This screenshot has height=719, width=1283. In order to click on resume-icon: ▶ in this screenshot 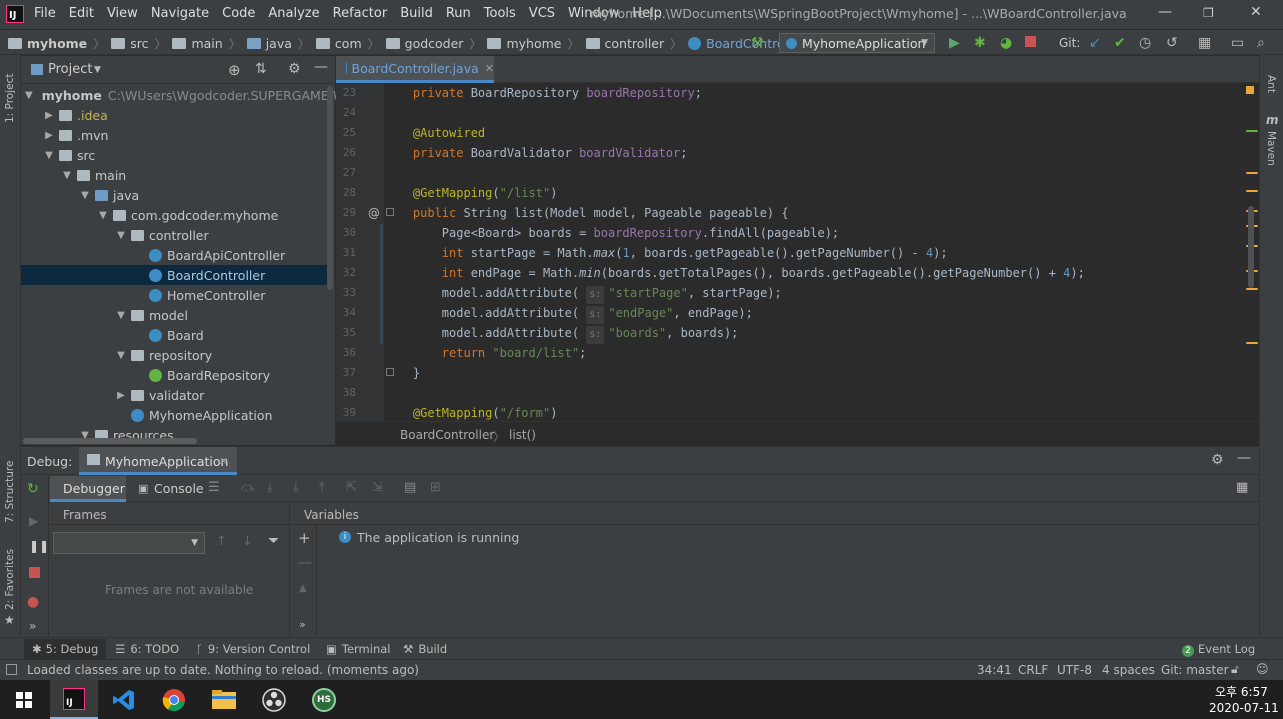, I will do `click(33, 521)`.